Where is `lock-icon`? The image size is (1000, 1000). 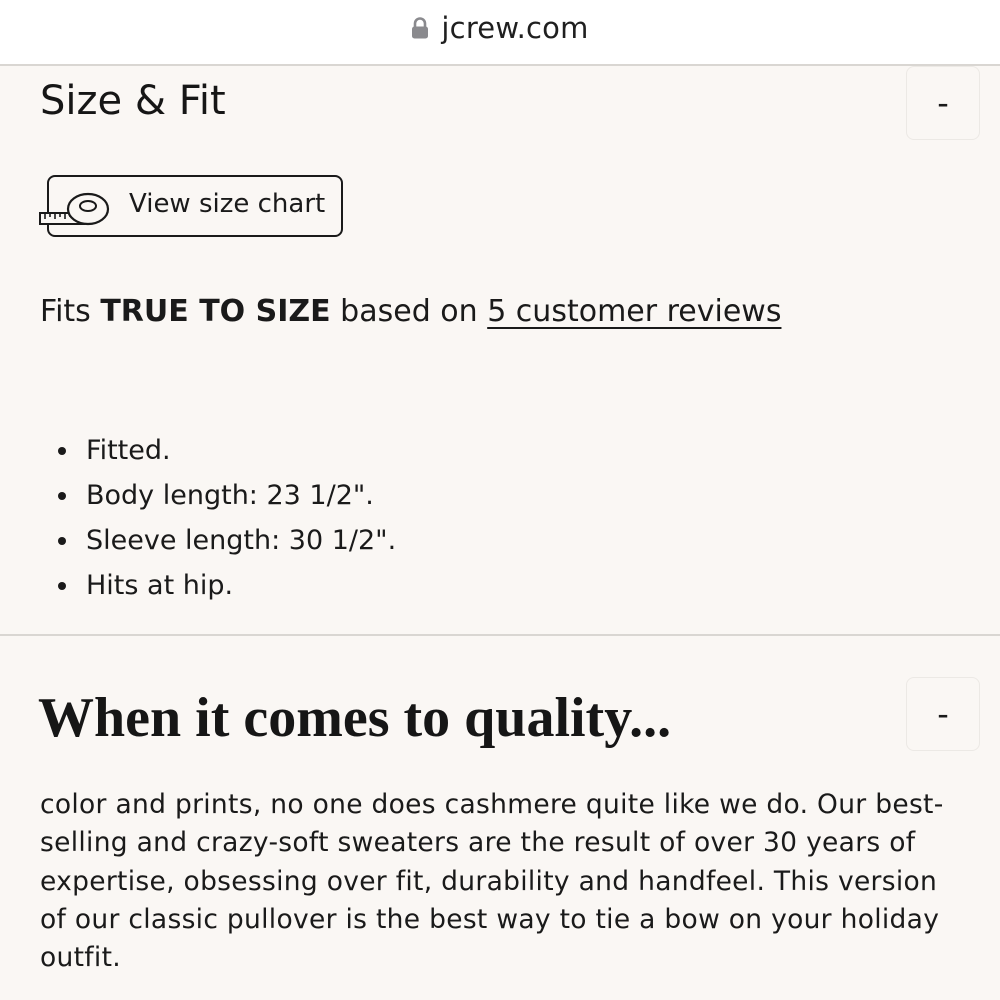
lock-icon is located at coordinates (420, 28).